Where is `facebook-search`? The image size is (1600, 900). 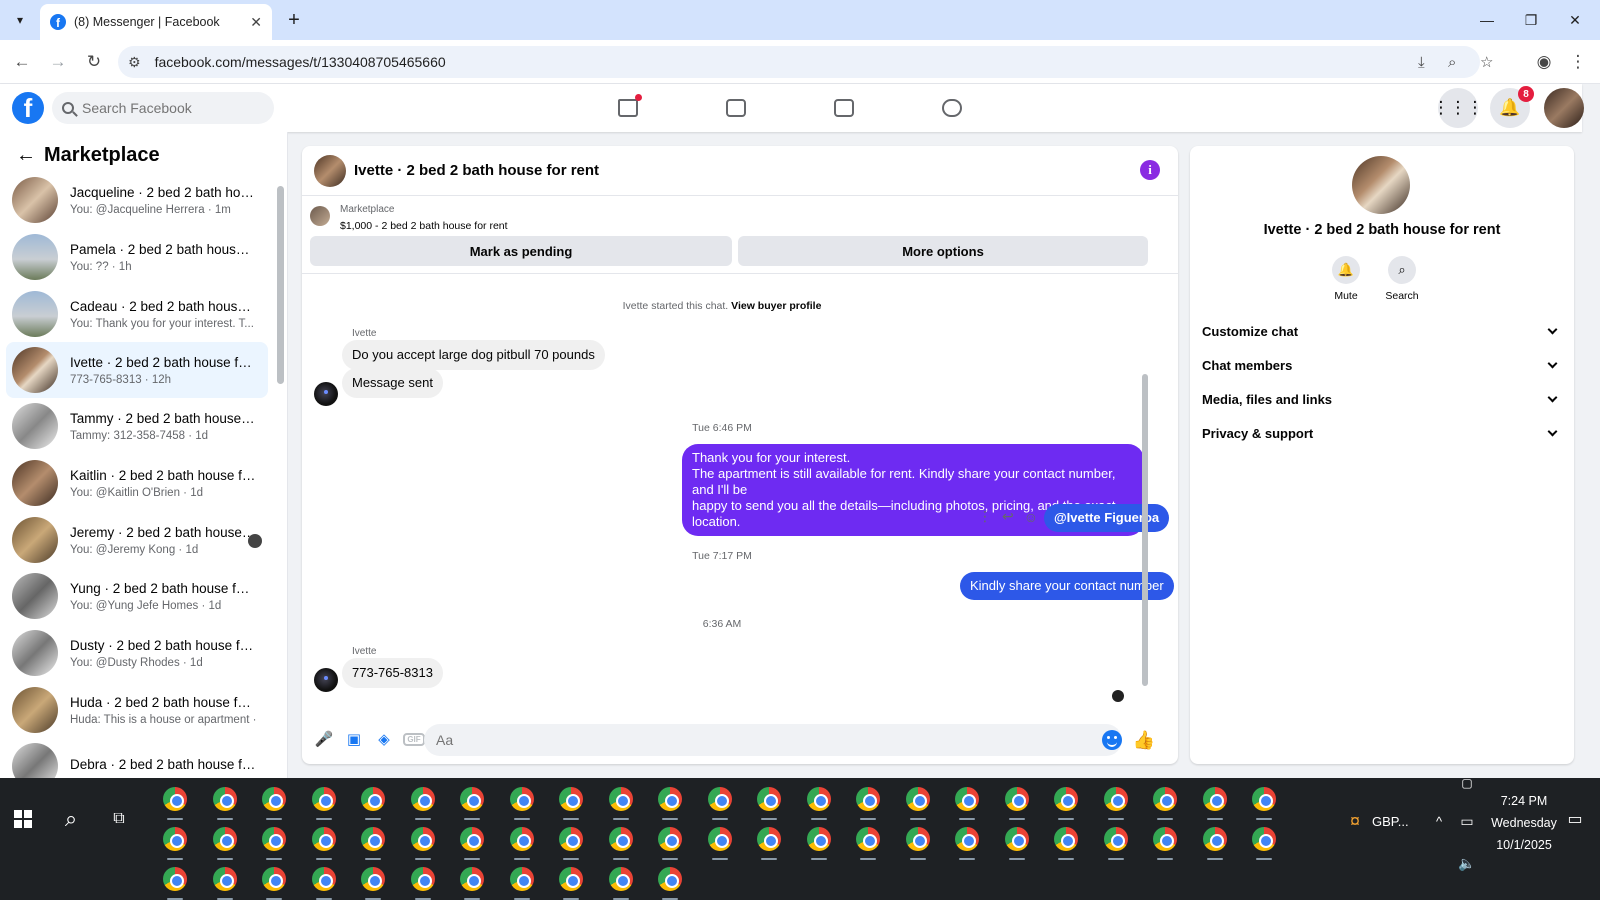
facebook-search is located at coordinates (163, 108).